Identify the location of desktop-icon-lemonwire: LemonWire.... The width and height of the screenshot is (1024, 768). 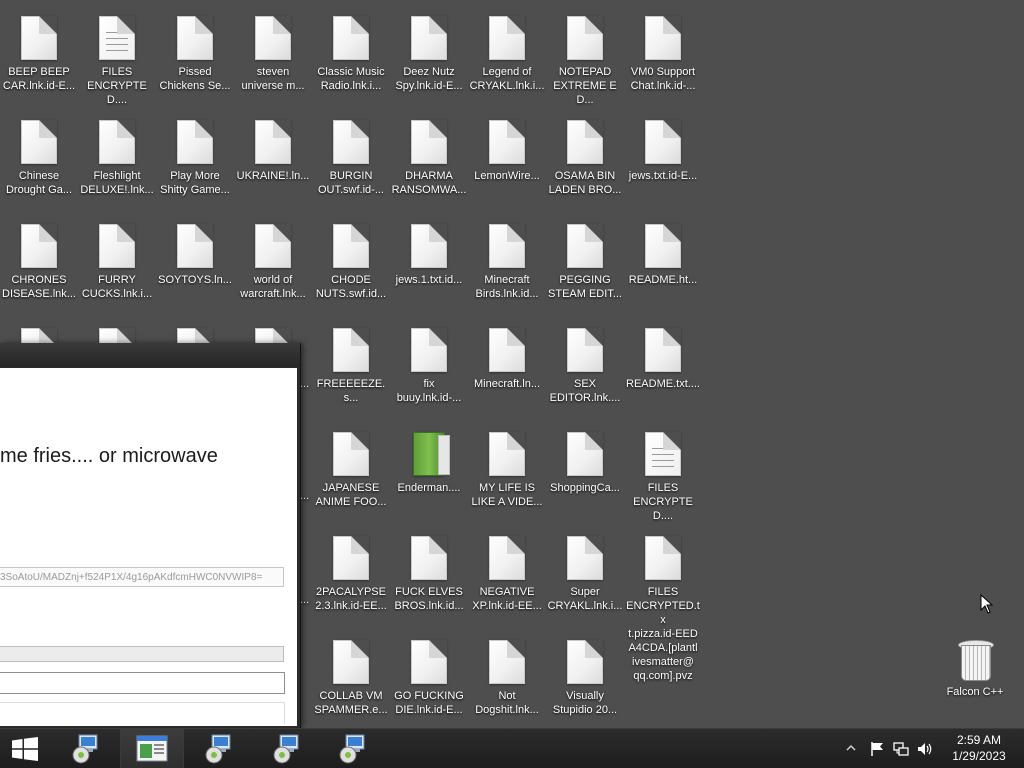
(507, 162).